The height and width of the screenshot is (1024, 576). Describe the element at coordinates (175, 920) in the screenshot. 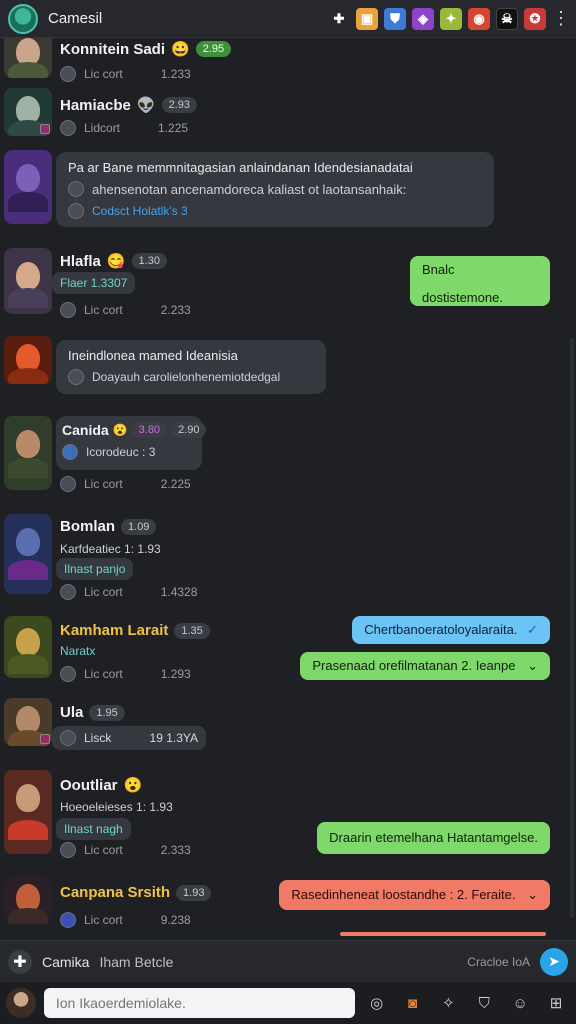

I see `timestamp: 9.238` at that location.